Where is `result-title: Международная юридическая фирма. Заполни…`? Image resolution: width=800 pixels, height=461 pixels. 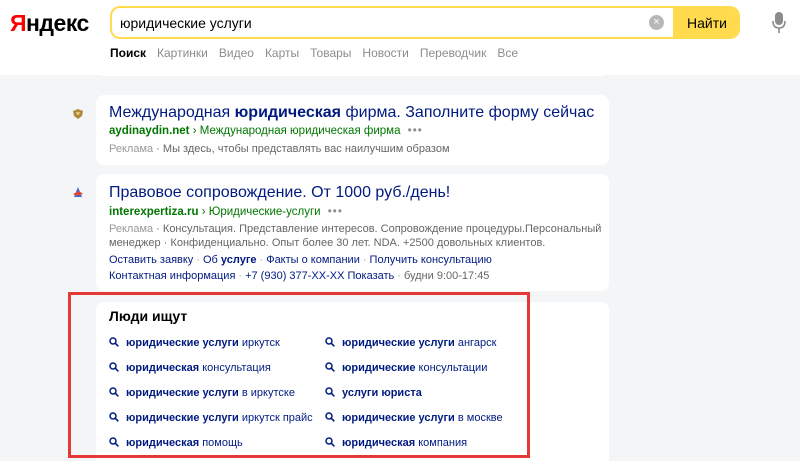
result-title: Международная юридическая фирма. Заполни… is located at coordinates (351, 113).